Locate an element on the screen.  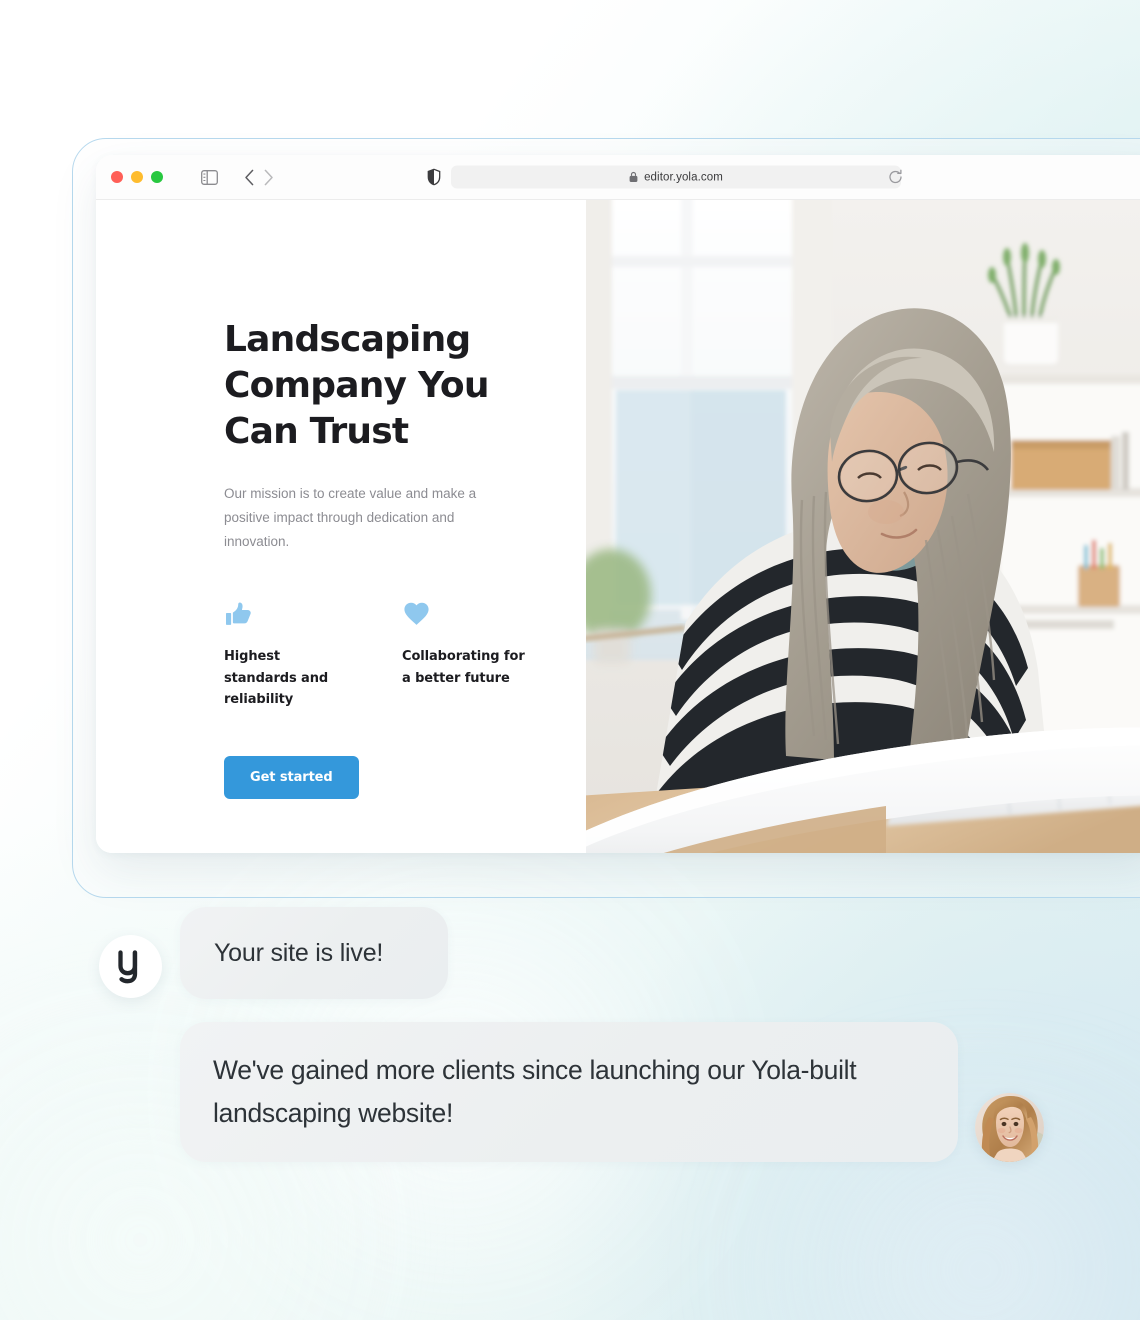
client-avatar-photo is located at coordinates (1009, 1127).